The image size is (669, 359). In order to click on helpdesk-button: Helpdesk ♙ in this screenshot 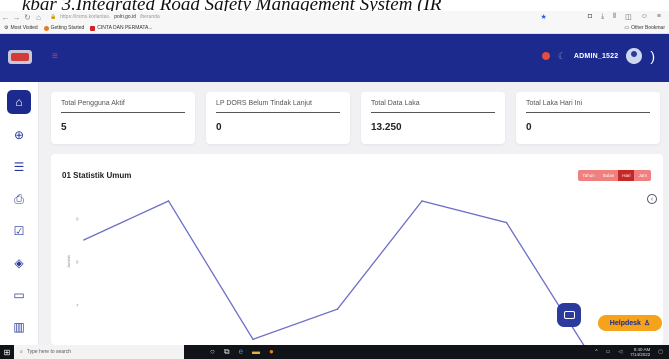, I will do `click(630, 323)`.